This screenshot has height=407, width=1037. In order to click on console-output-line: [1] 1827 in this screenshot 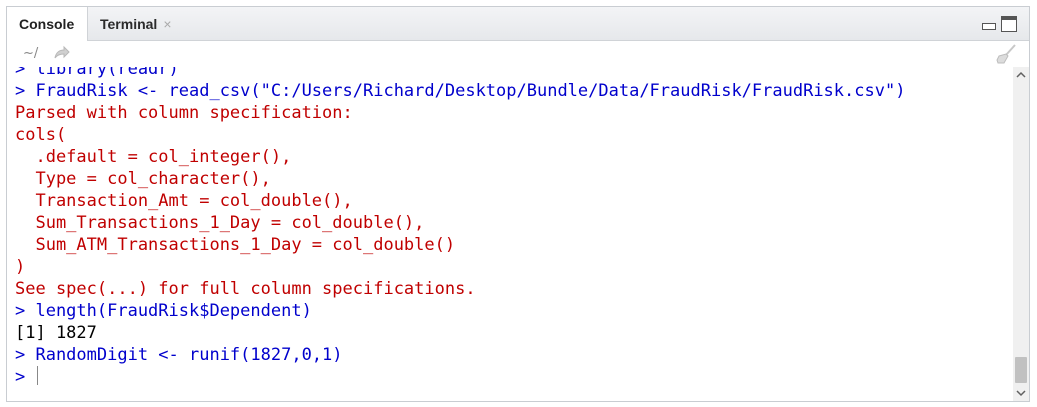, I will do `click(56, 333)`.